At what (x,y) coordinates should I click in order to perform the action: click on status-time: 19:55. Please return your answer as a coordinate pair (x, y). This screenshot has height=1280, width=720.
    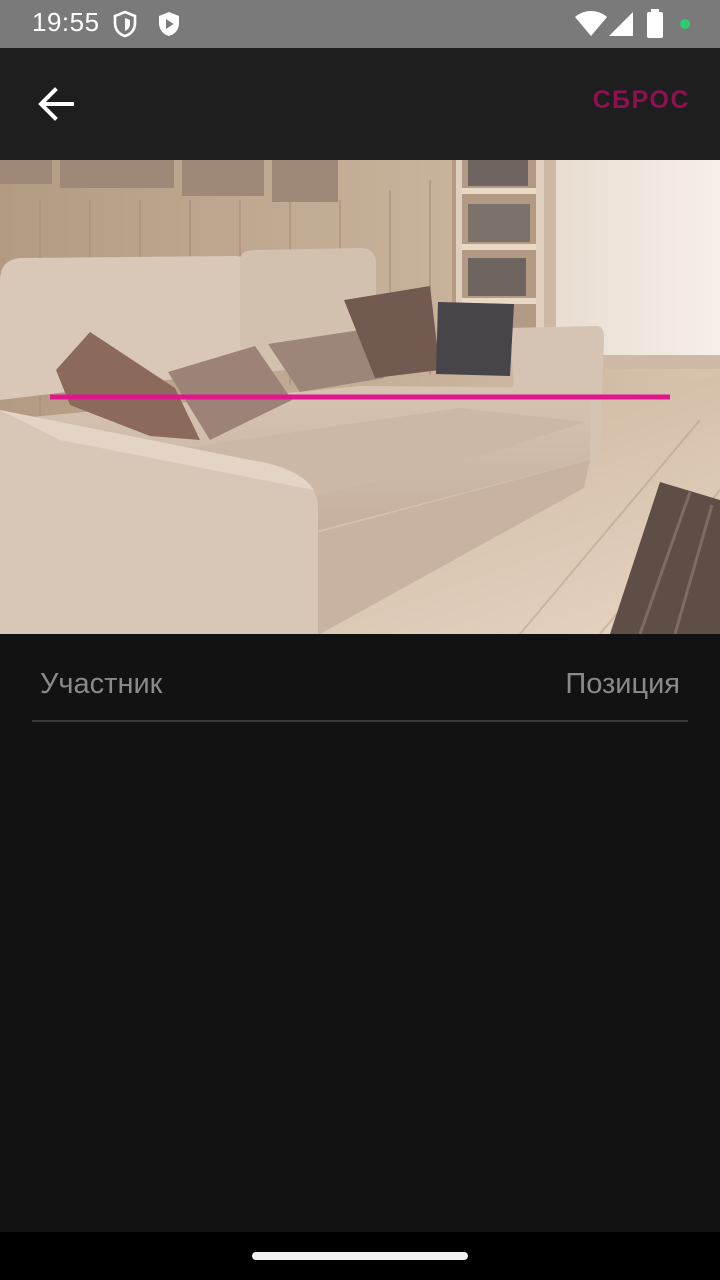
    Looking at the image, I should click on (66, 22).